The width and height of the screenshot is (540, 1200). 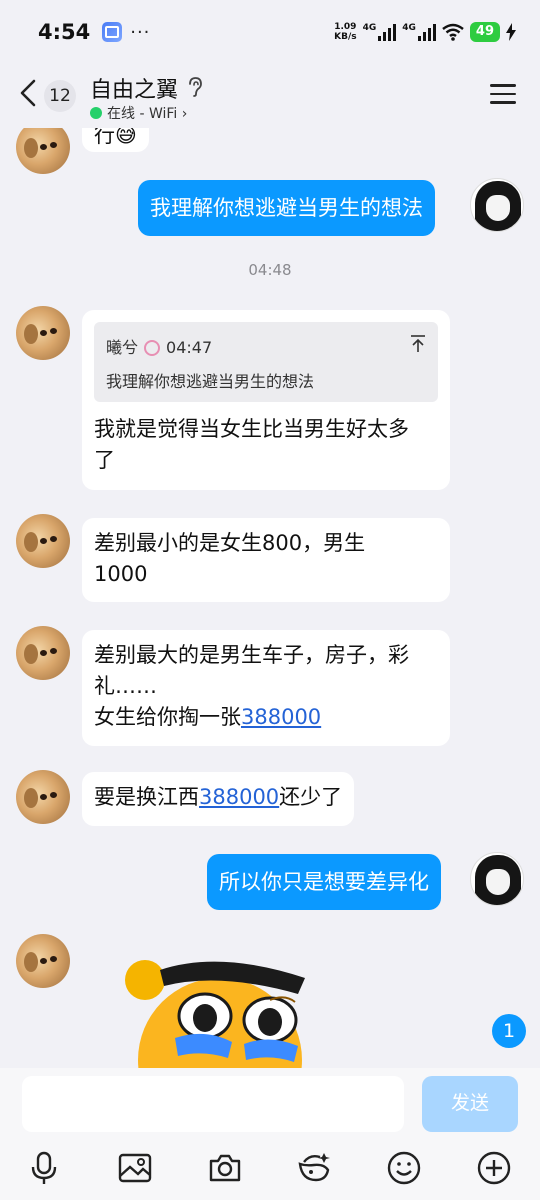 I want to click on timestamp: 04:48, so click(x=270, y=270).